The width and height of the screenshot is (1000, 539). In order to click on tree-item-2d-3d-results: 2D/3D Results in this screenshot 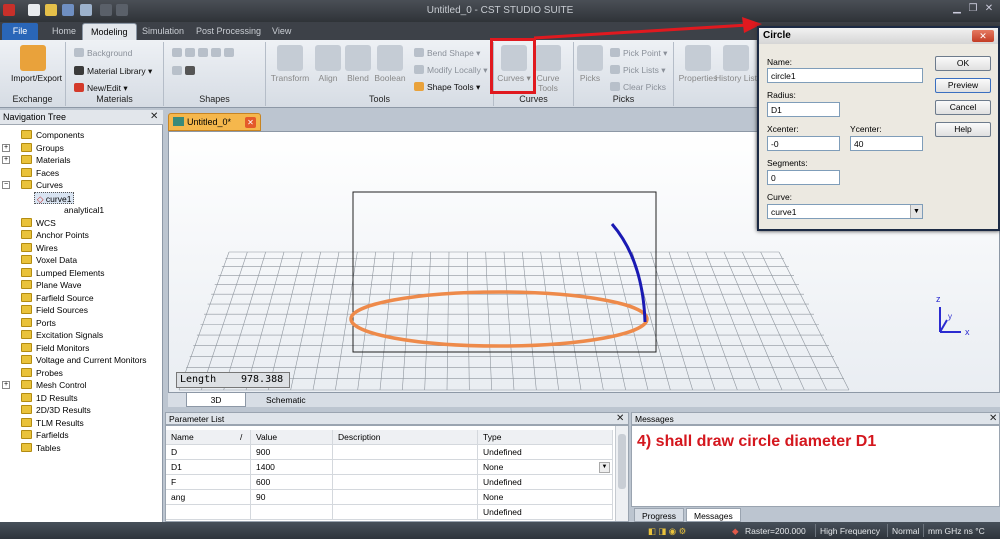, I will do `click(56, 410)`.